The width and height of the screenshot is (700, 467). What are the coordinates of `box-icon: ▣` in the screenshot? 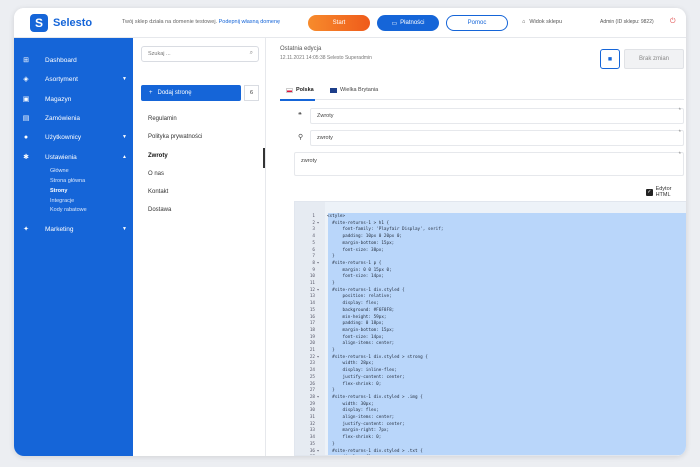 It's located at (26, 99).